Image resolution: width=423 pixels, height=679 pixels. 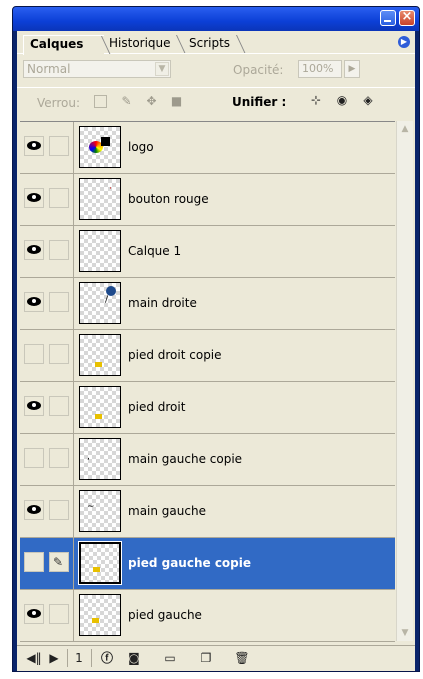 What do you see at coordinates (404, 381) in the screenshot?
I see `layers-scrollbar: ▲ ▼` at bounding box center [404, 381].